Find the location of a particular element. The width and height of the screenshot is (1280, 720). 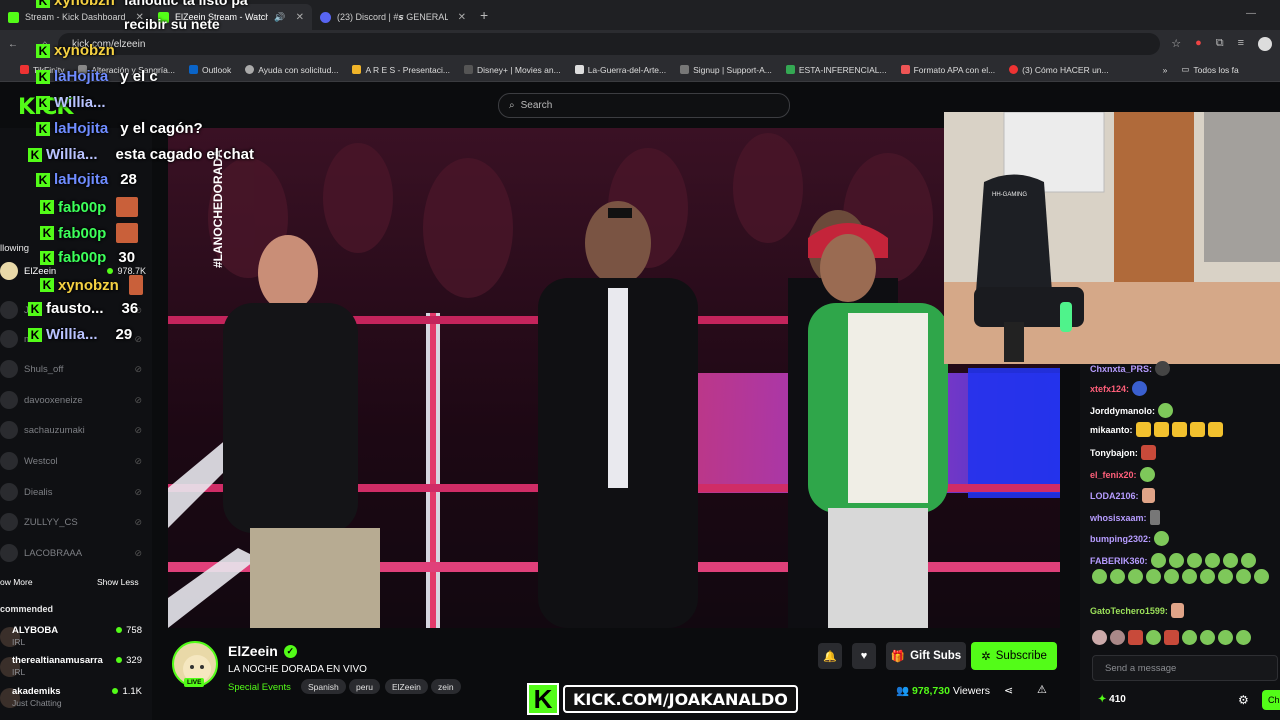

channel-name: Westcol is located at coordinates (41, 461).